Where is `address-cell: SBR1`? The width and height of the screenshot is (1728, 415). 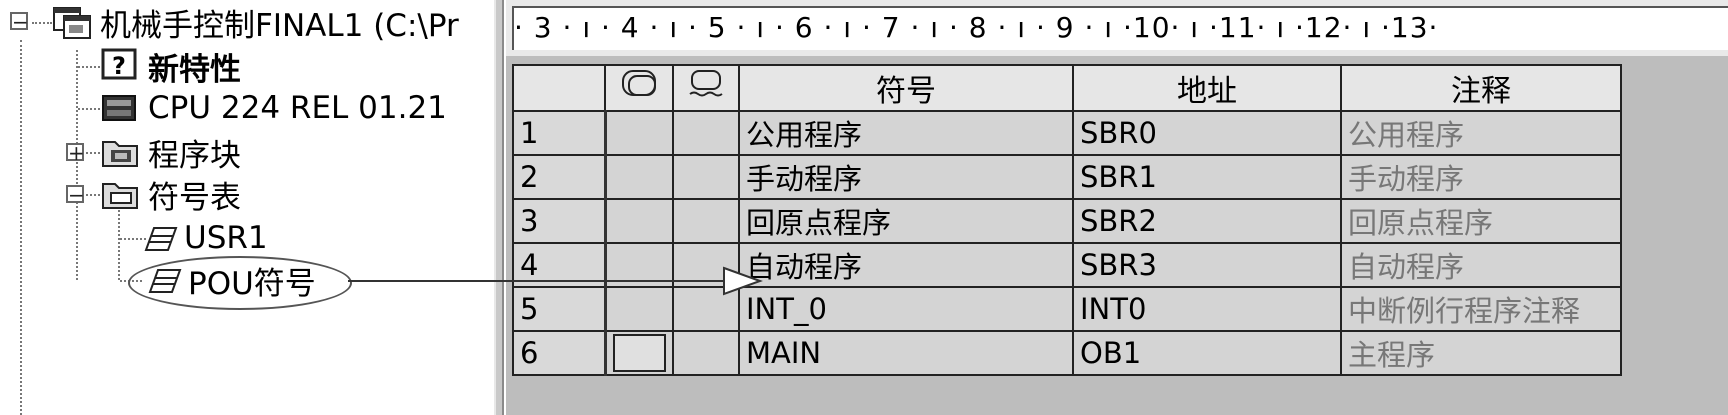
address-cell: SBR1 is located at coordinates (1207, 177).